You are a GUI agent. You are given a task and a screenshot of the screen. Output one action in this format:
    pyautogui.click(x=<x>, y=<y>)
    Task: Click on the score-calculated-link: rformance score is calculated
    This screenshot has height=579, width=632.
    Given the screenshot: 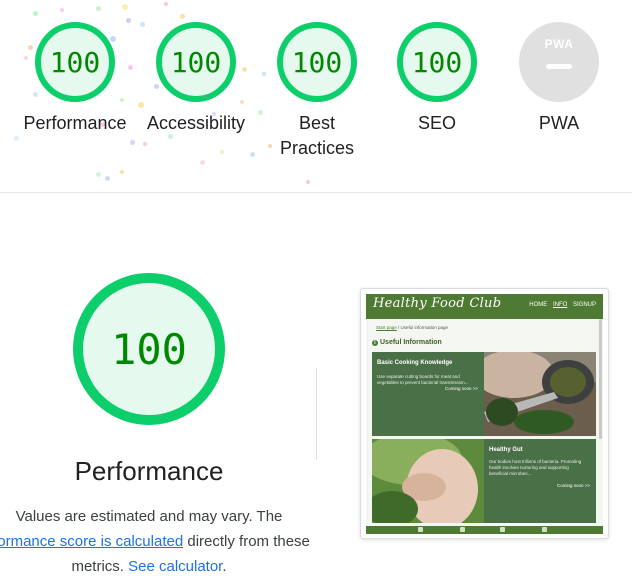 What is the action you would take?
    pyautogui.click(x=91, y=541)
    